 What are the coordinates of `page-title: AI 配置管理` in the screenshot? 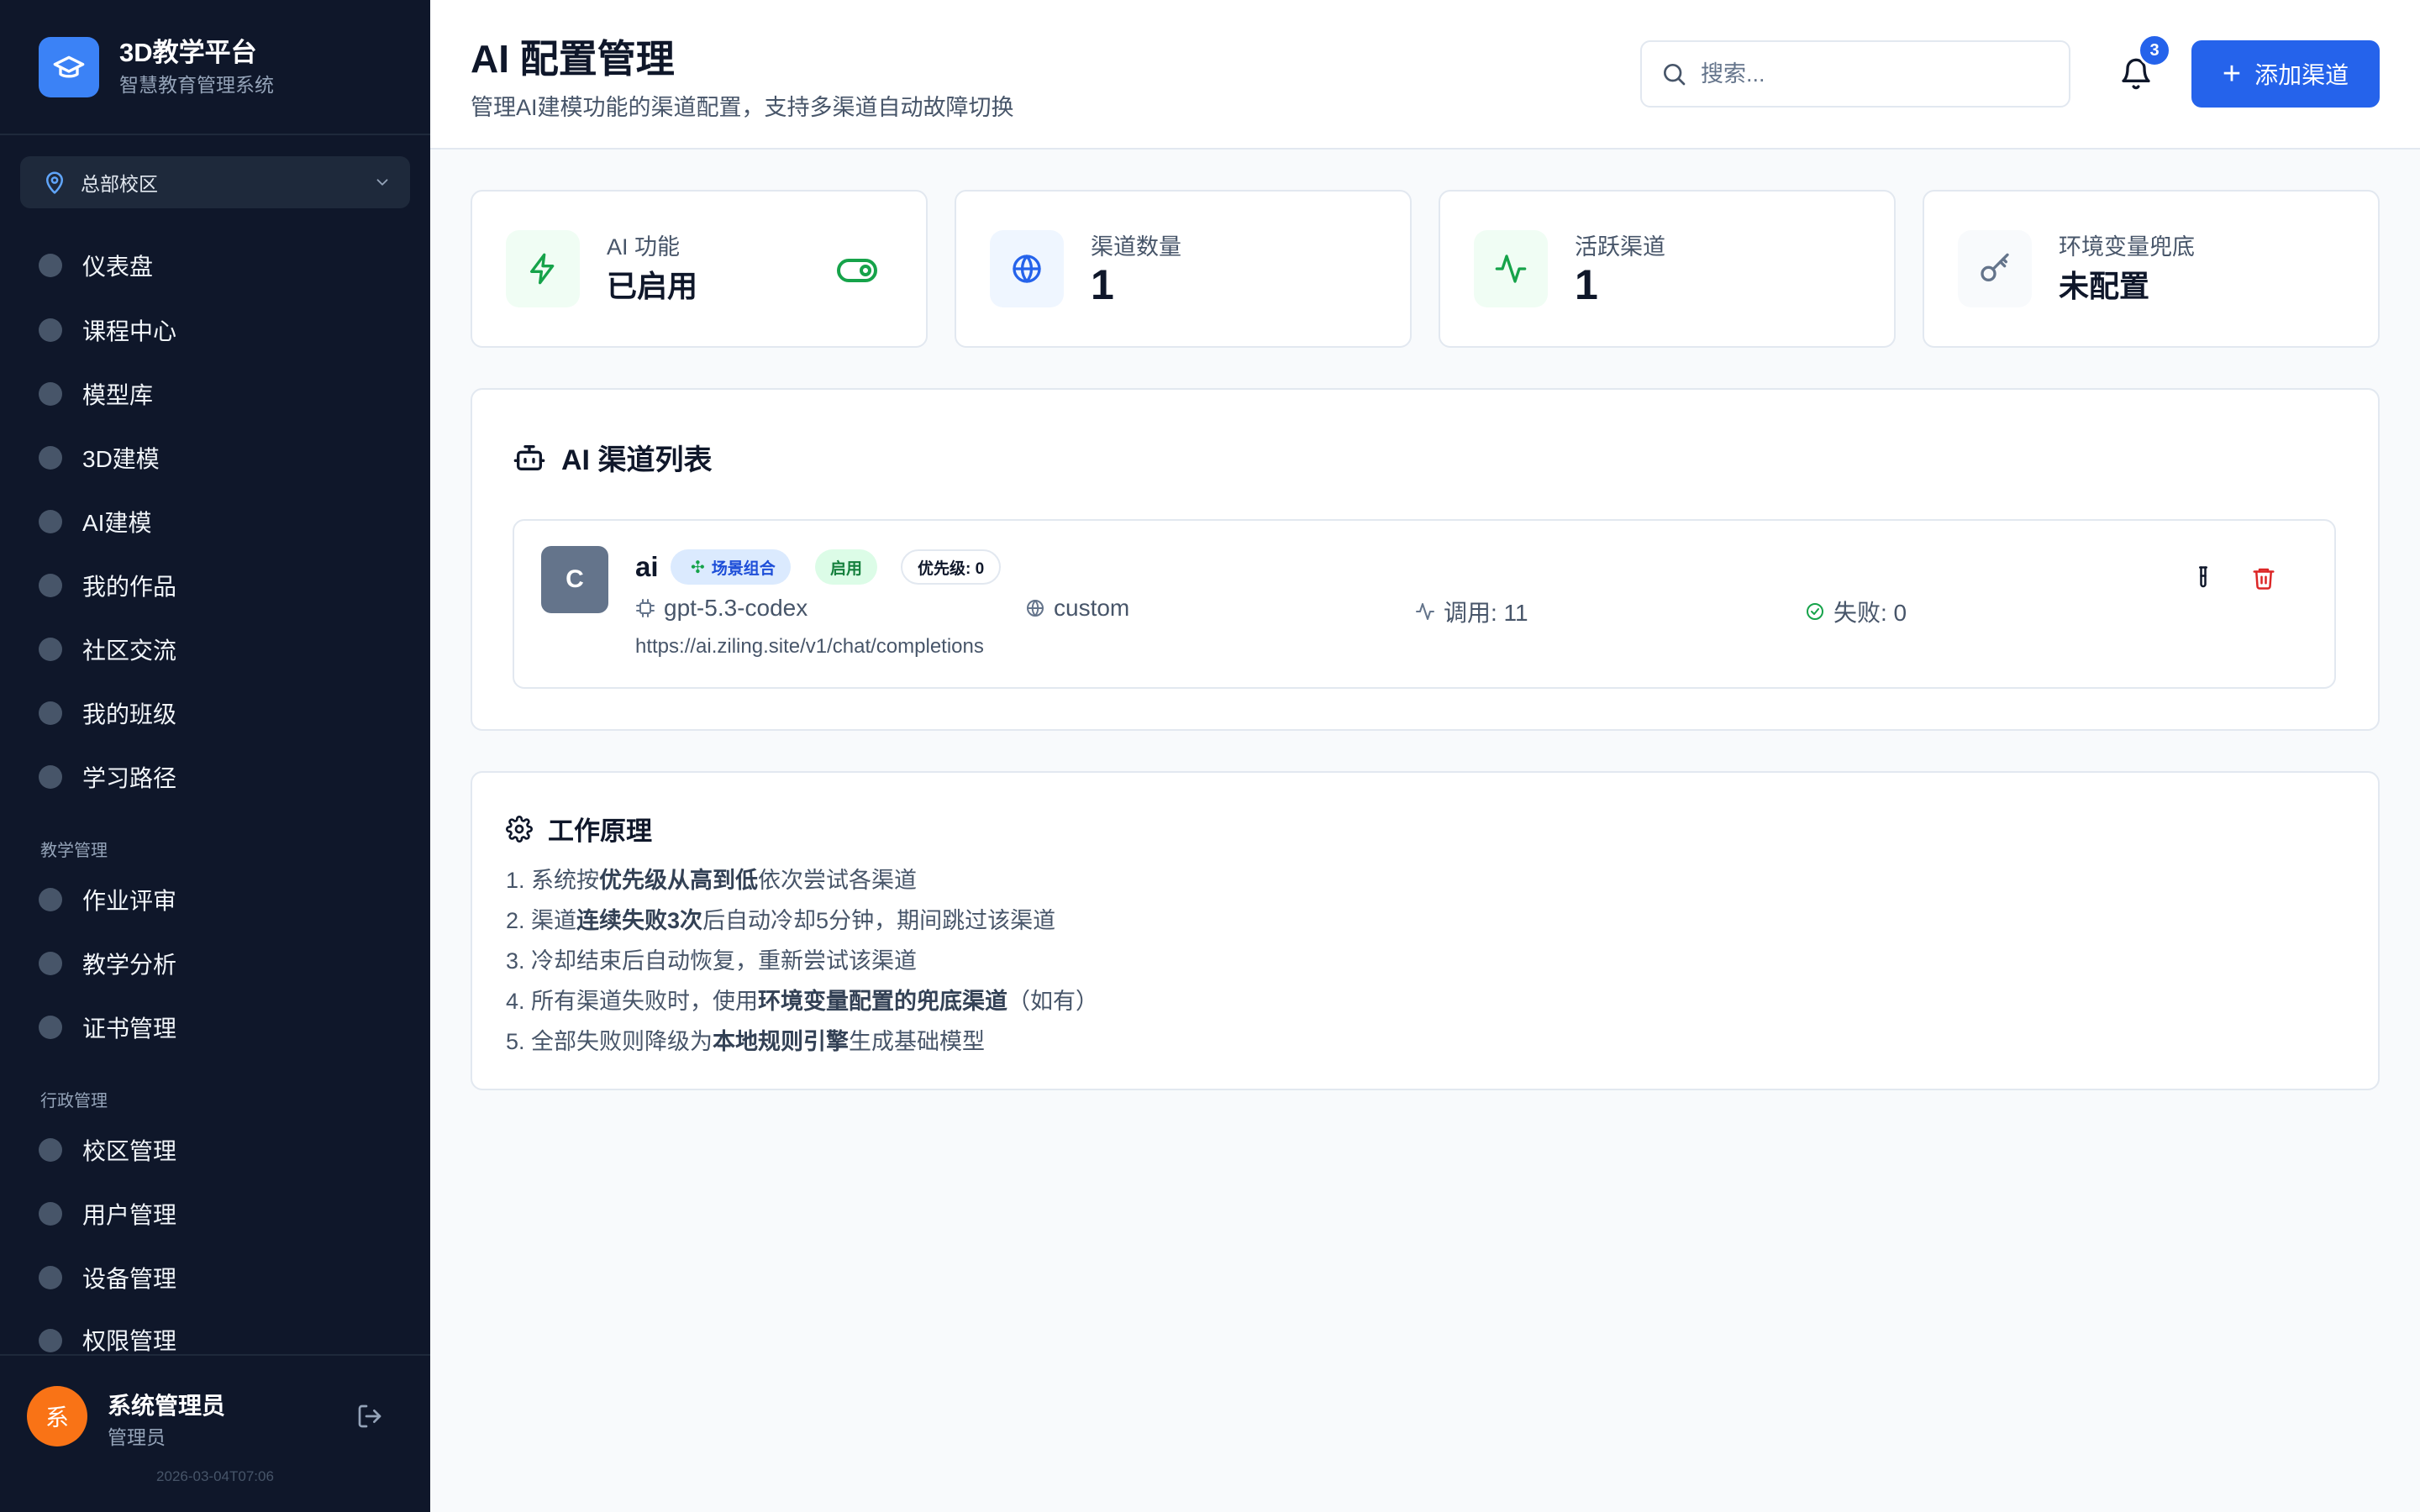 It's located at (573, 59).